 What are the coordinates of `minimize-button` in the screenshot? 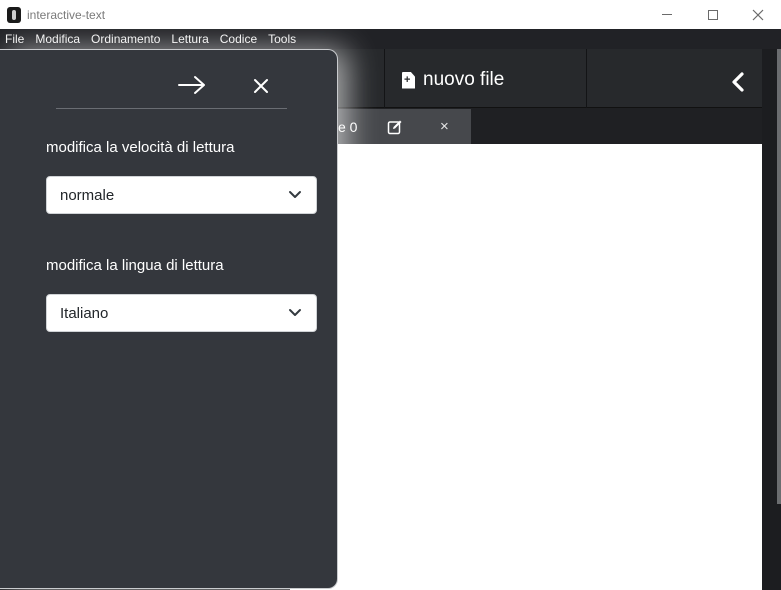 It's located at (667, 14).